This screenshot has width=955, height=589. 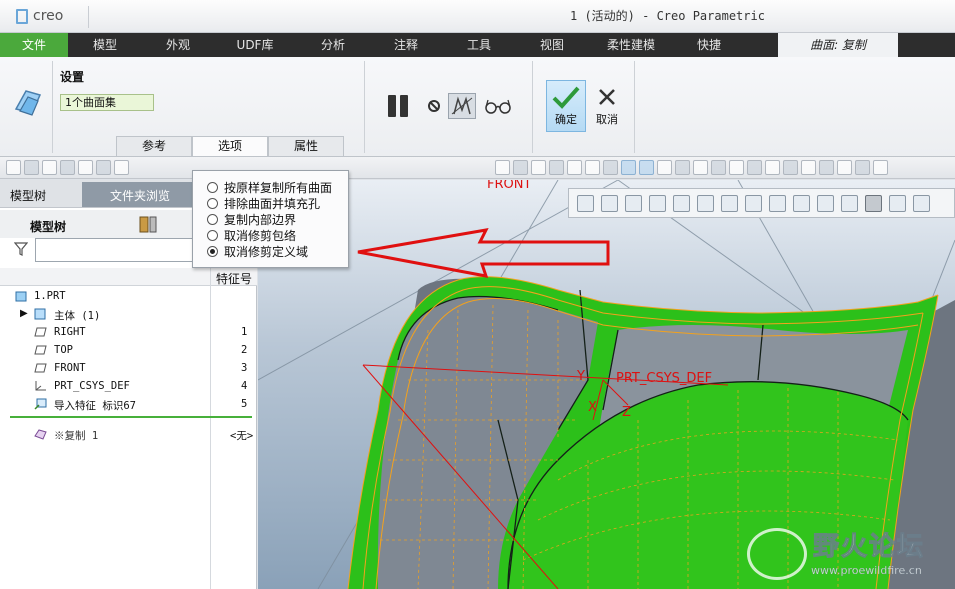 What do you see at coordinates (28, 195) in the screenshot?
I see `tab-model-tree: 模型树` at bounding box center [28, 195].